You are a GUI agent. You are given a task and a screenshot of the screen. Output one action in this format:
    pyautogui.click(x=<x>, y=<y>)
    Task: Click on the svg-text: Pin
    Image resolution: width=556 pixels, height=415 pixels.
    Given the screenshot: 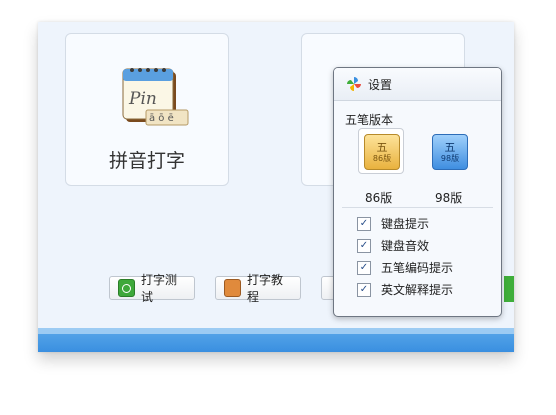 What is the action you would take?
    pyautogui.click(x=142, y=99)
    